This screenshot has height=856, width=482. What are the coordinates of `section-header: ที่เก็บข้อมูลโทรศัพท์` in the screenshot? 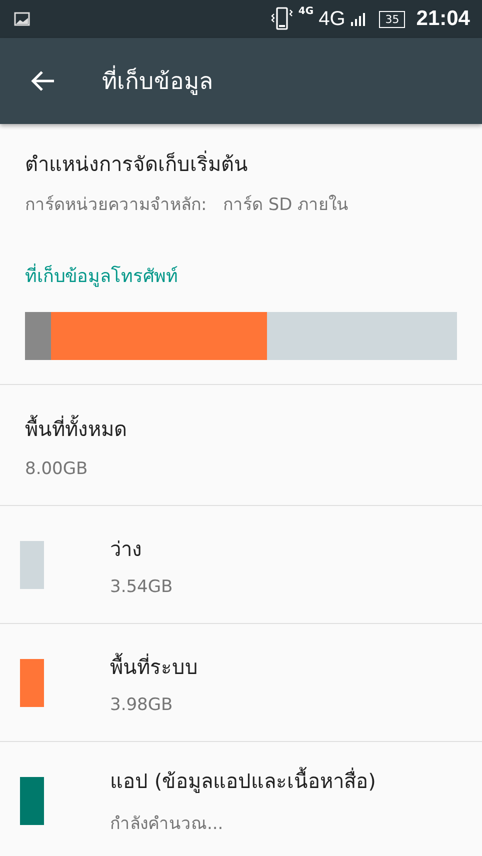 It's located at (241, 253).